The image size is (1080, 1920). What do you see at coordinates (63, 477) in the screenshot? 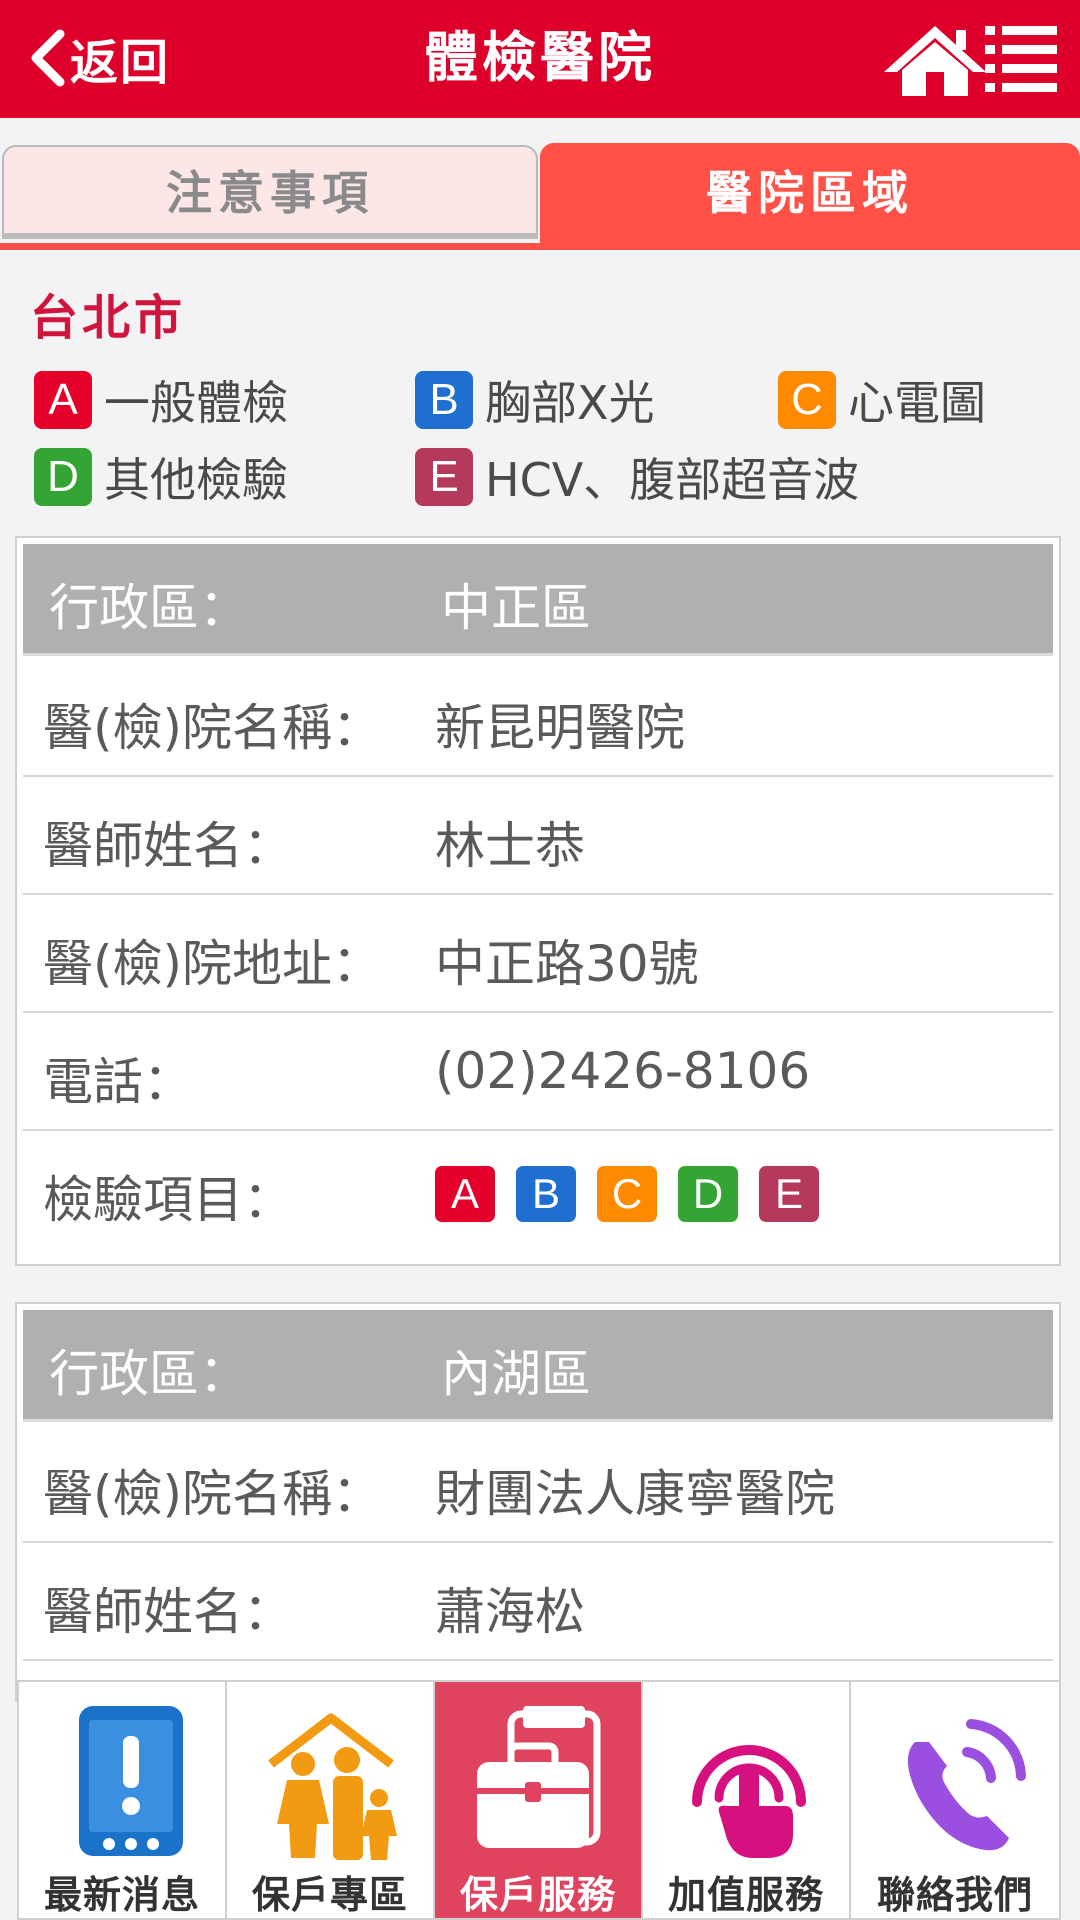
I see `badge-d: D` at bounding box center [63, 477].